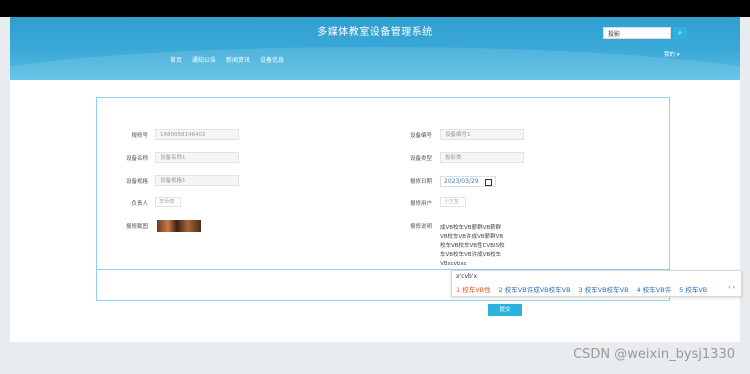 The height and width of the screenshot is (374, 750). Describe the element at coordinates (272, 59) in the screenshot. I see `nav-item-devices: 设备信息` at that location.